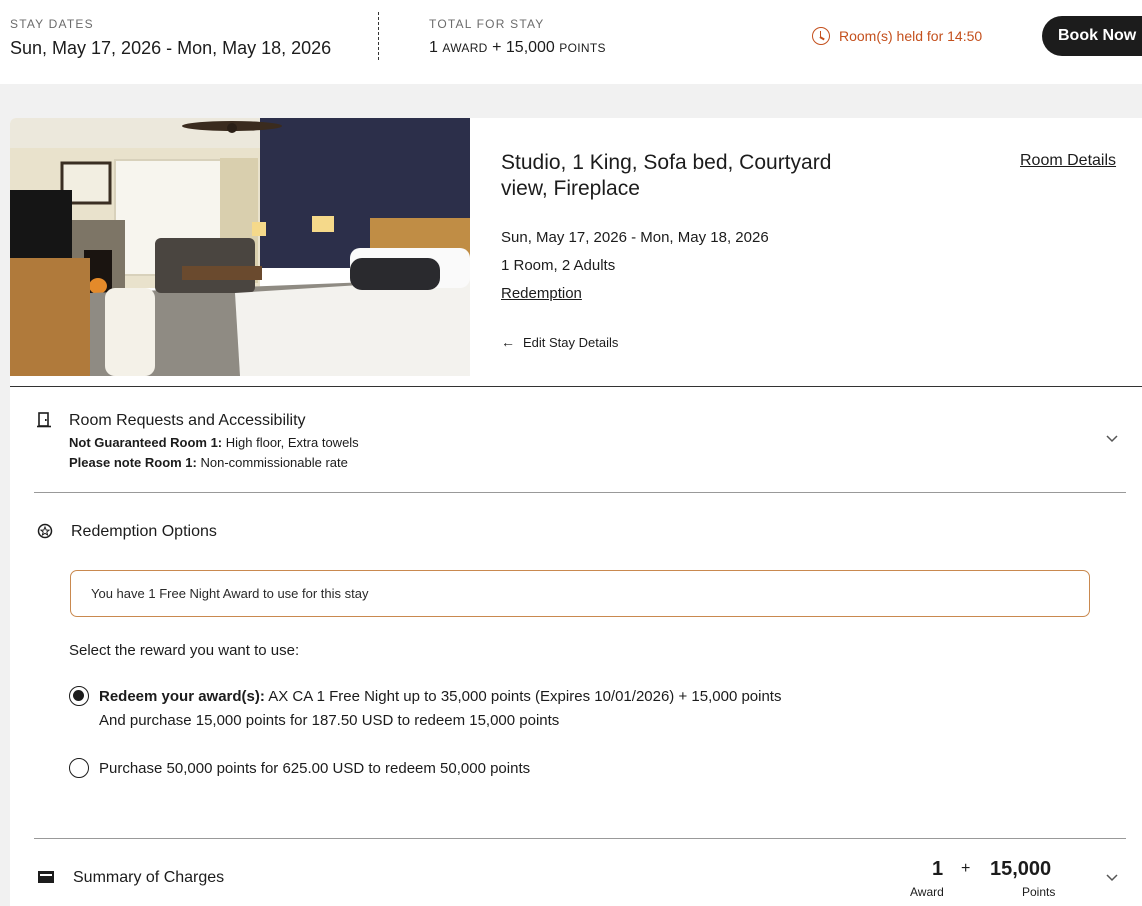 This screenshot has height=906, width=1142. Describe the element at coordinates (966, 868) in the screenshot. I see `summary-plus: +` at that location.